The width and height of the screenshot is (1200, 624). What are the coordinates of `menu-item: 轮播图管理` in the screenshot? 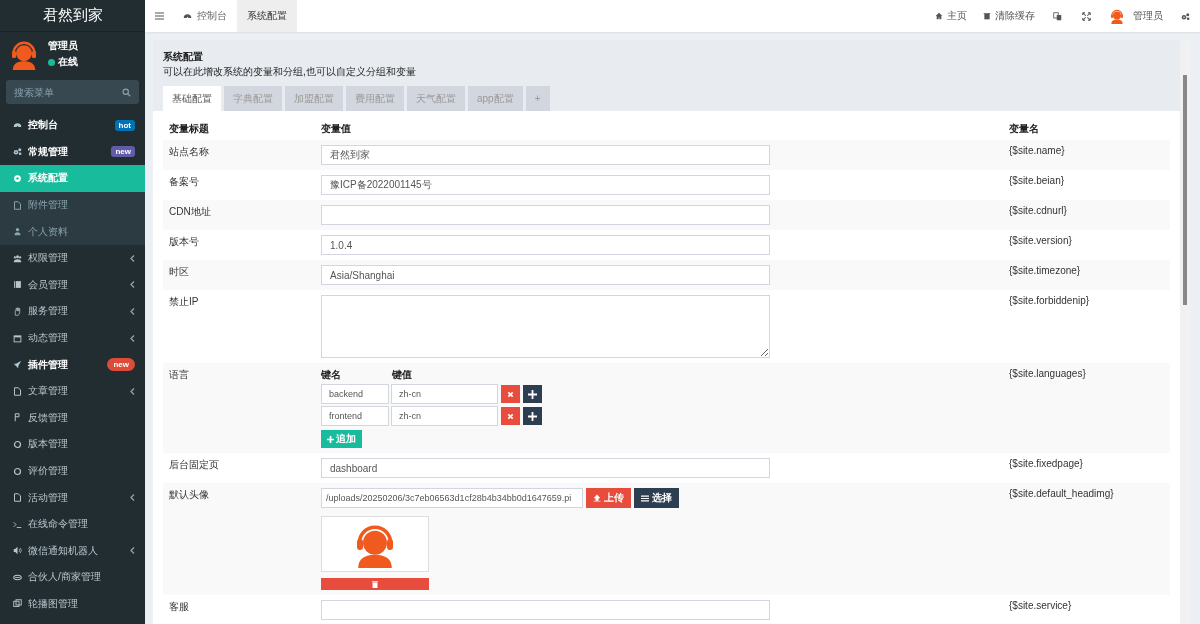 It's located at (72, 604).